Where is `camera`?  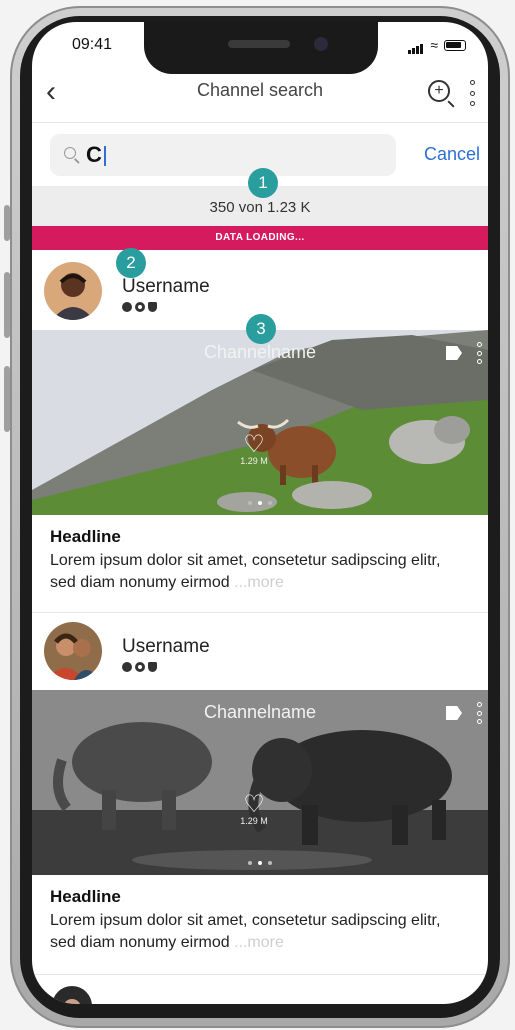
camera is located at coordinates (321, 44).